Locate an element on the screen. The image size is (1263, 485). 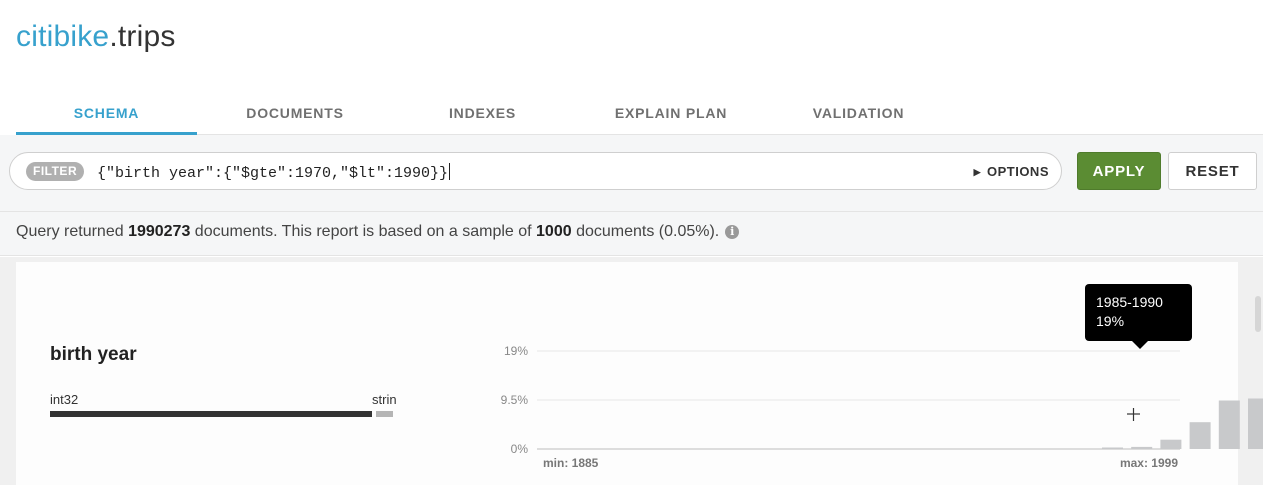
y-tick-label: 19% is located at coordinates (516, 351).